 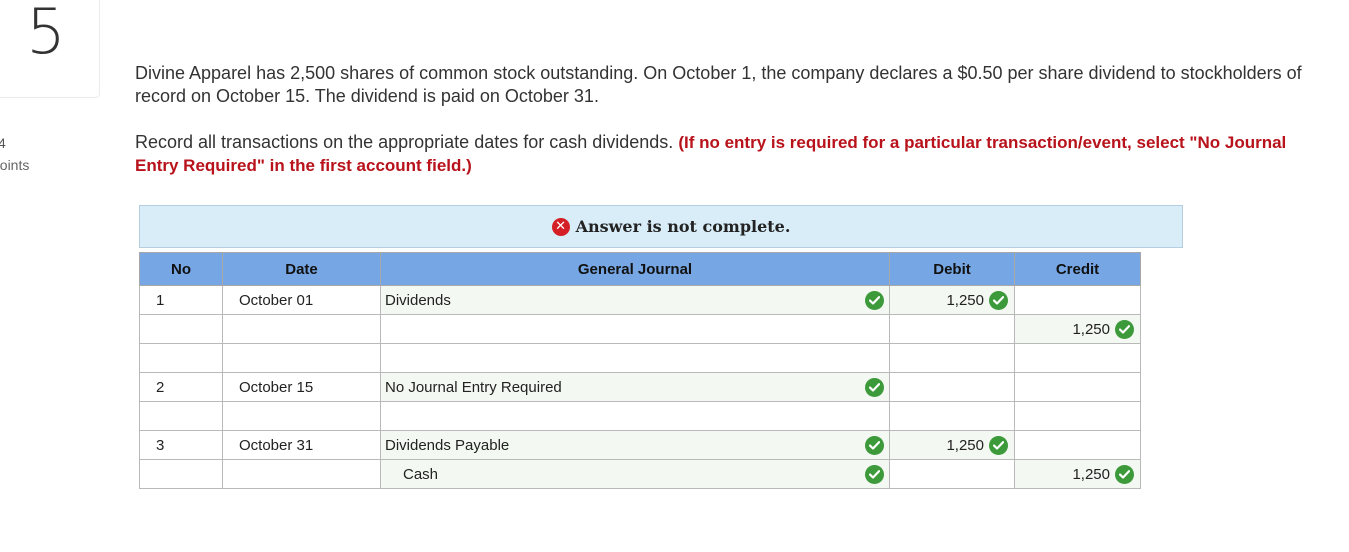 I want to click on account-select: Cash, so click(x=635, y=474).